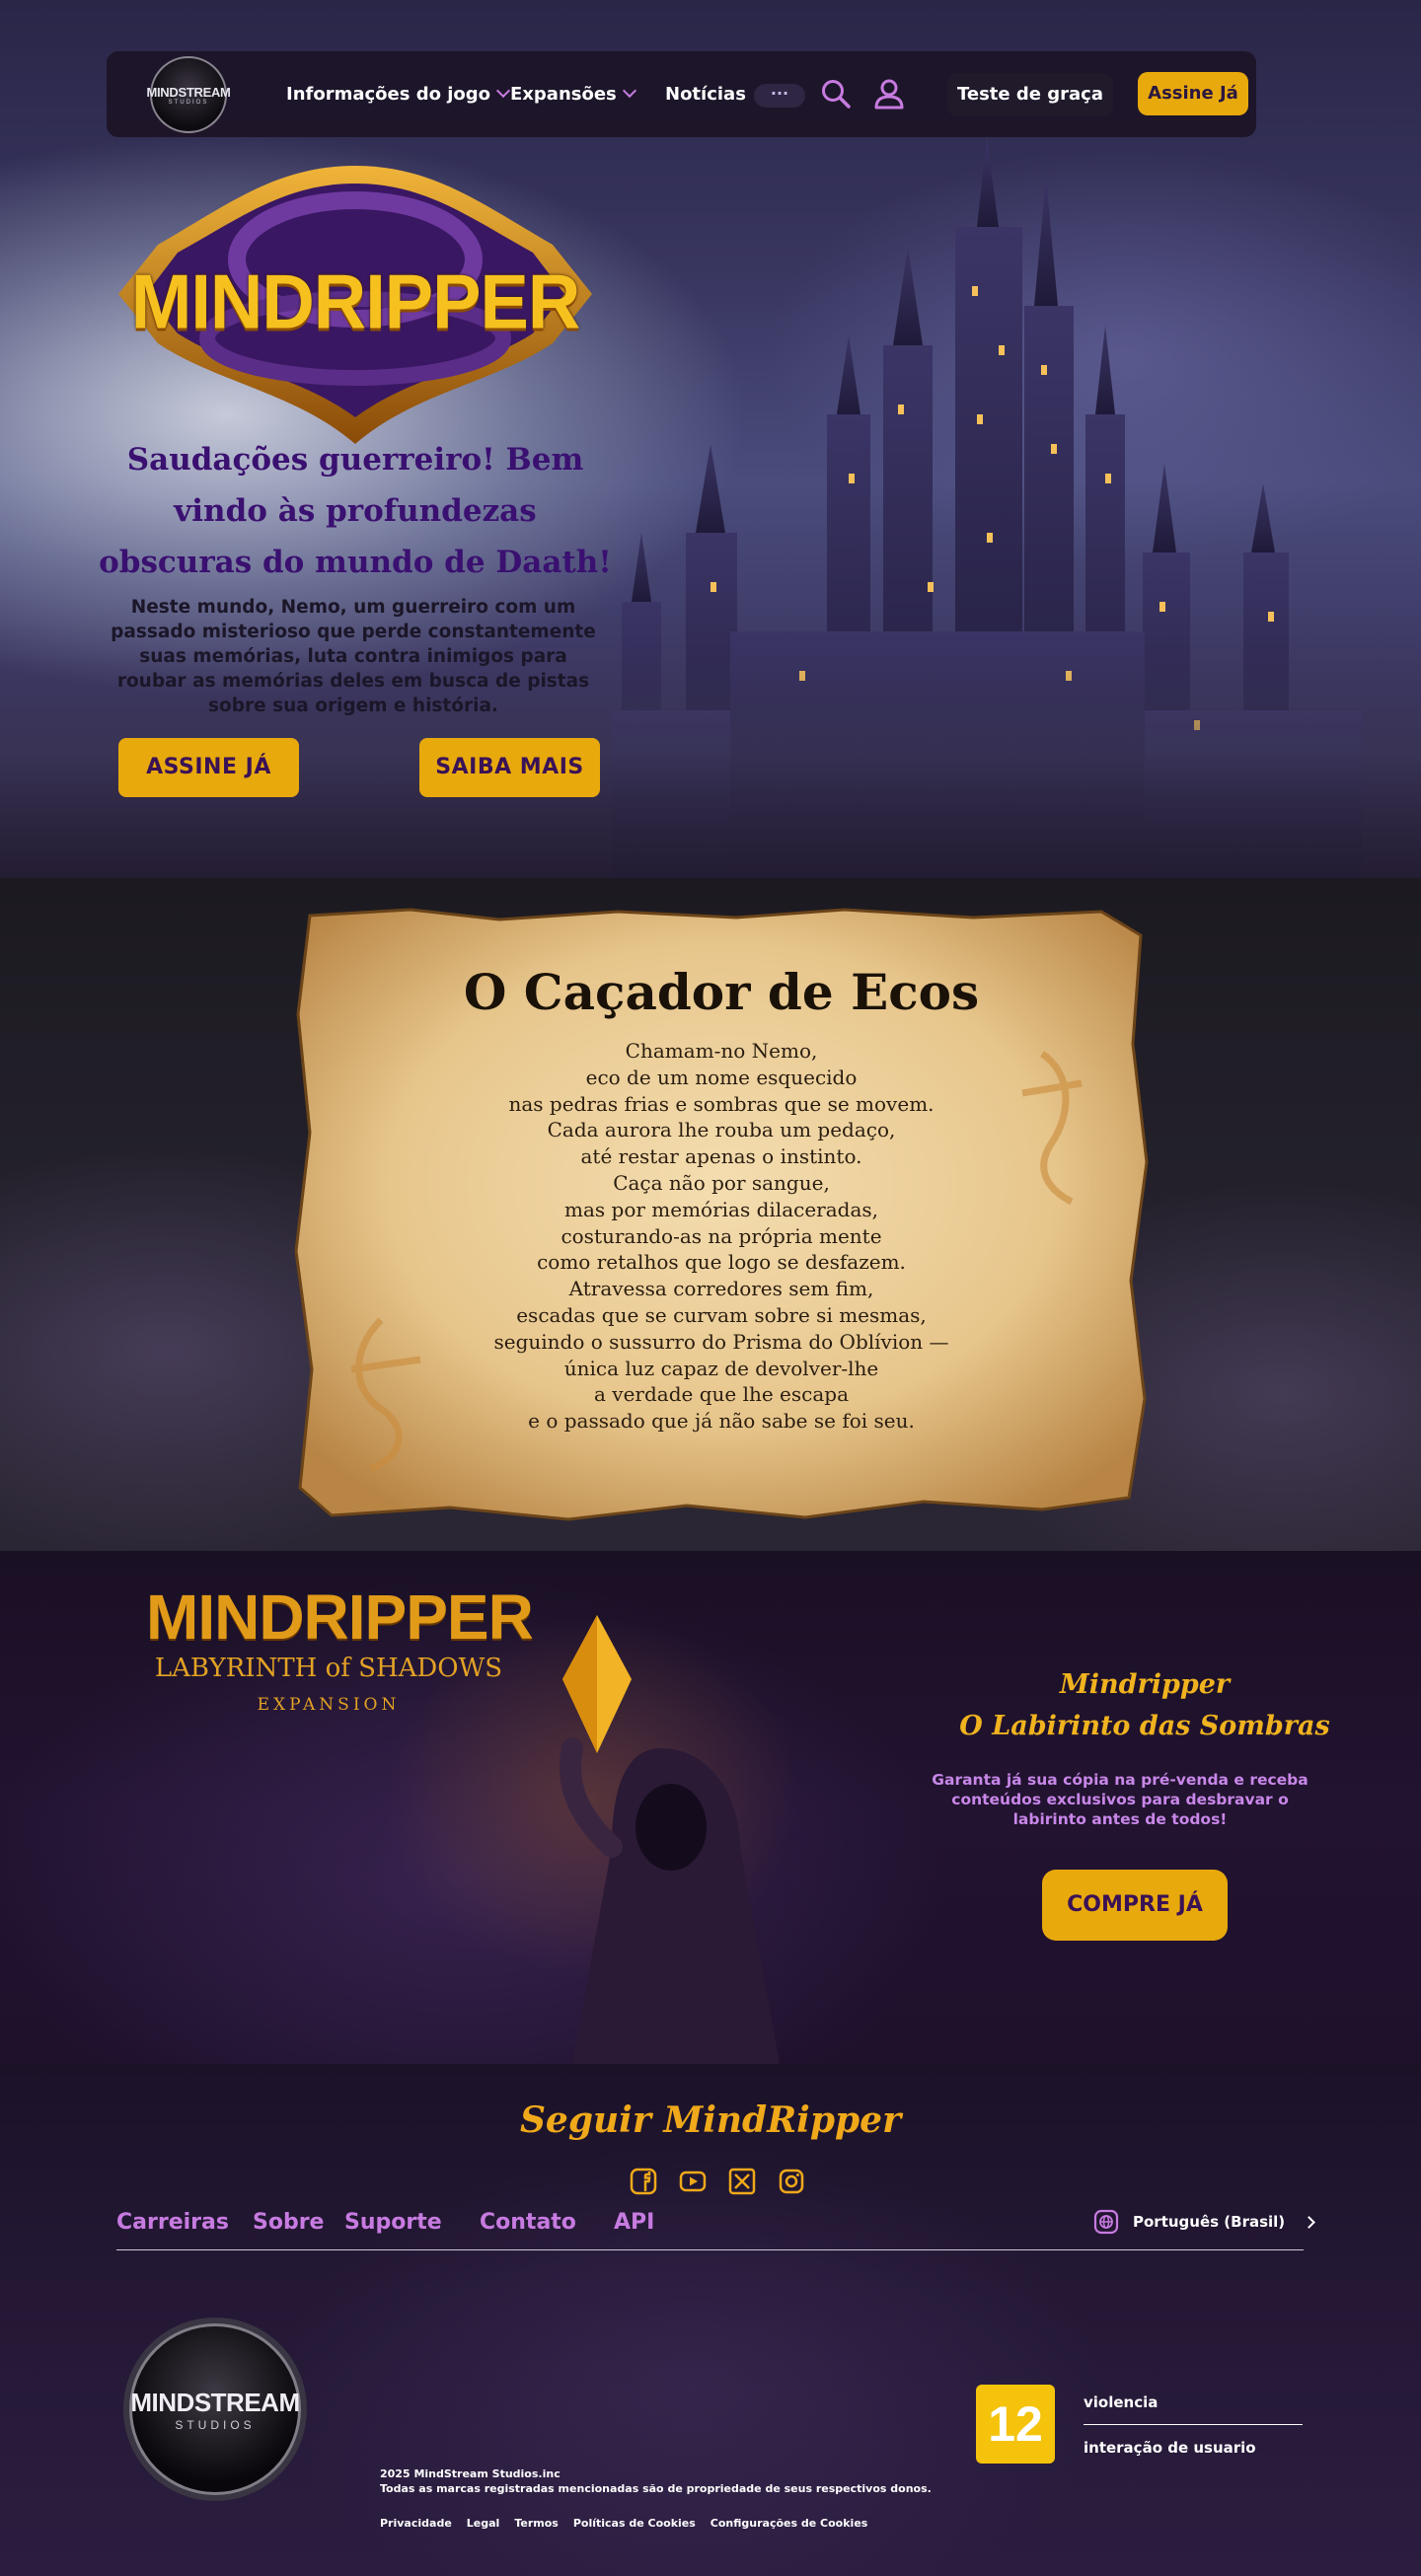 The height and width of the screenshot is (2576, 1421). Describe the element at coordinates (792, 2181) in the screenshot. I see `instagram-icon` at that location.